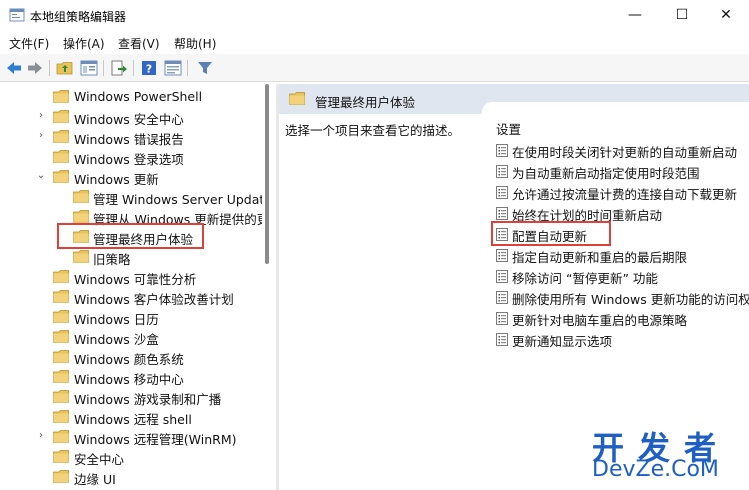  Describe the element at coordinates (625, 152) in the screenshot. I see `policy-setting-label: 在使用时段关闭针对更新的自动重新启动` at that location.